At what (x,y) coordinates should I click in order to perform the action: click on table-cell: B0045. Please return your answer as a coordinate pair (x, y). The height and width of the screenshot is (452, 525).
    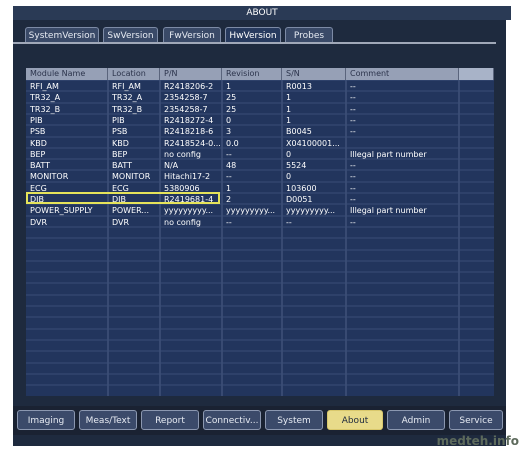
    Looking at the image, I should click on (299, 132).